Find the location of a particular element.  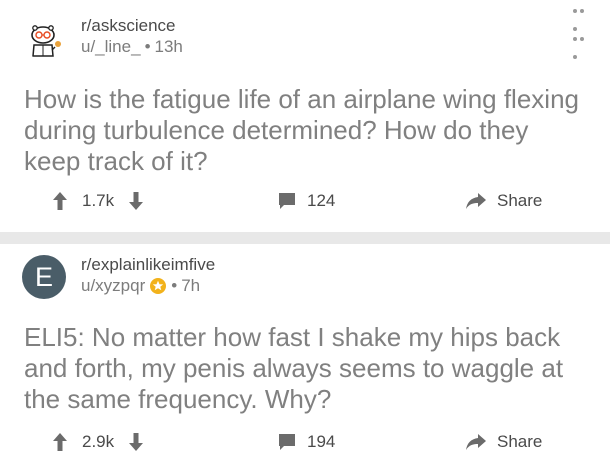

post-meta: r/explainlikeimfive u/xyzpqr • 7h is located at coordinates (148, 275).